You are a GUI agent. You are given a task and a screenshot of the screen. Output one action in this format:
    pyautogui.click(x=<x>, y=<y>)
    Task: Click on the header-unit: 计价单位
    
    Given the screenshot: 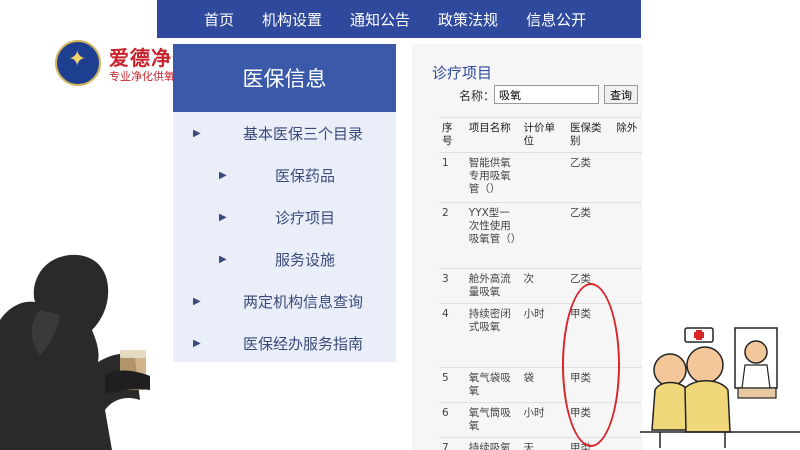 What is the action you would take?
    pyautogui.click(x=543, y=135)
    